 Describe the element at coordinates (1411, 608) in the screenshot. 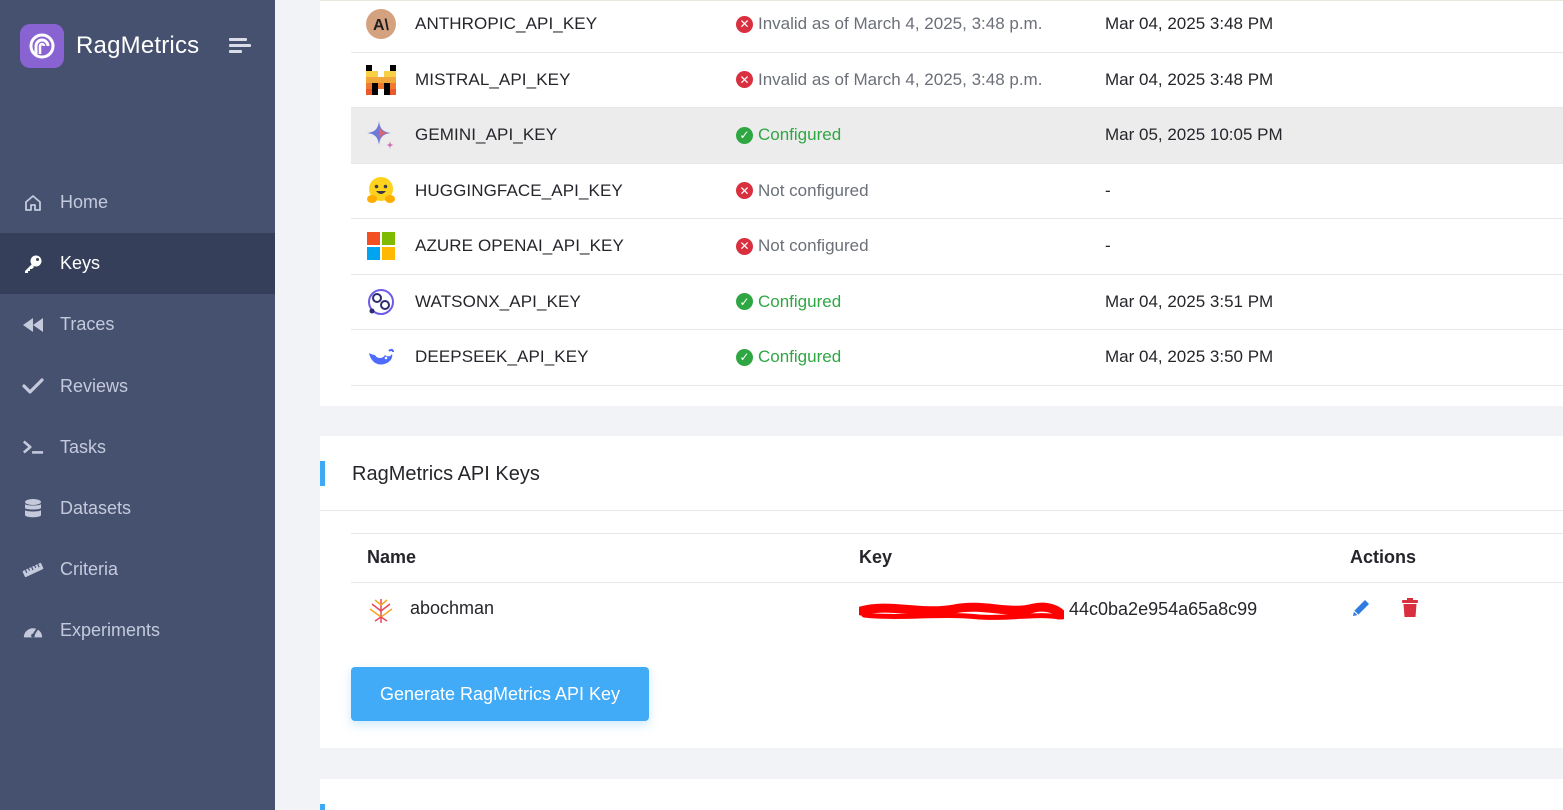

I see `delete-trash-icon` at that location.